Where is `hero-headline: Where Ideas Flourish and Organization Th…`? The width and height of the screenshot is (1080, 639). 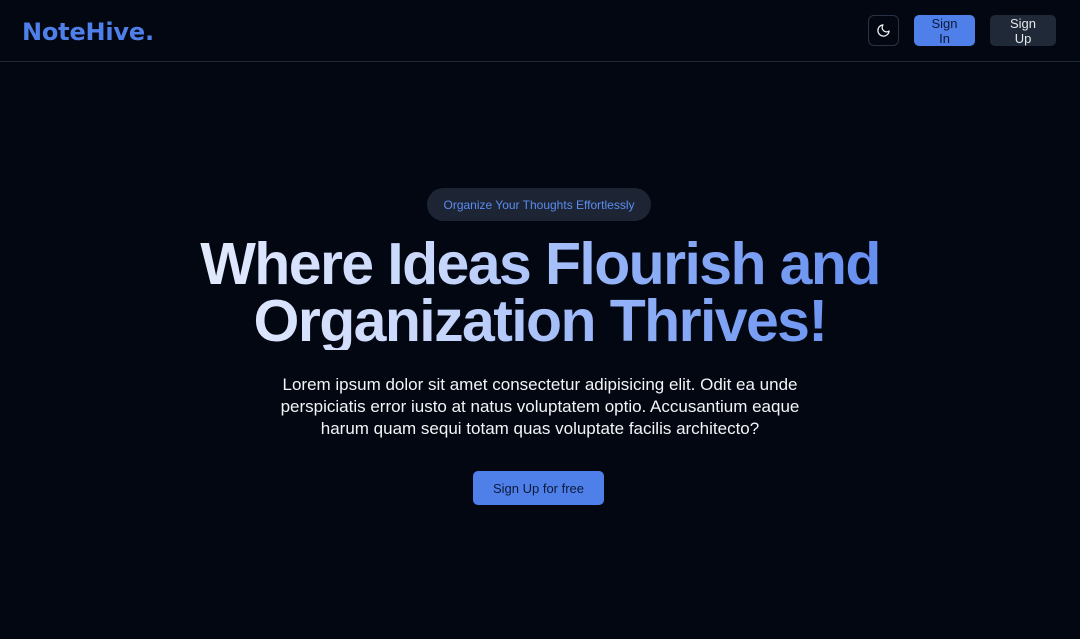
hero-headline: Where Ideas Flourish and Organization Th… is located at coordinates (540, 293).